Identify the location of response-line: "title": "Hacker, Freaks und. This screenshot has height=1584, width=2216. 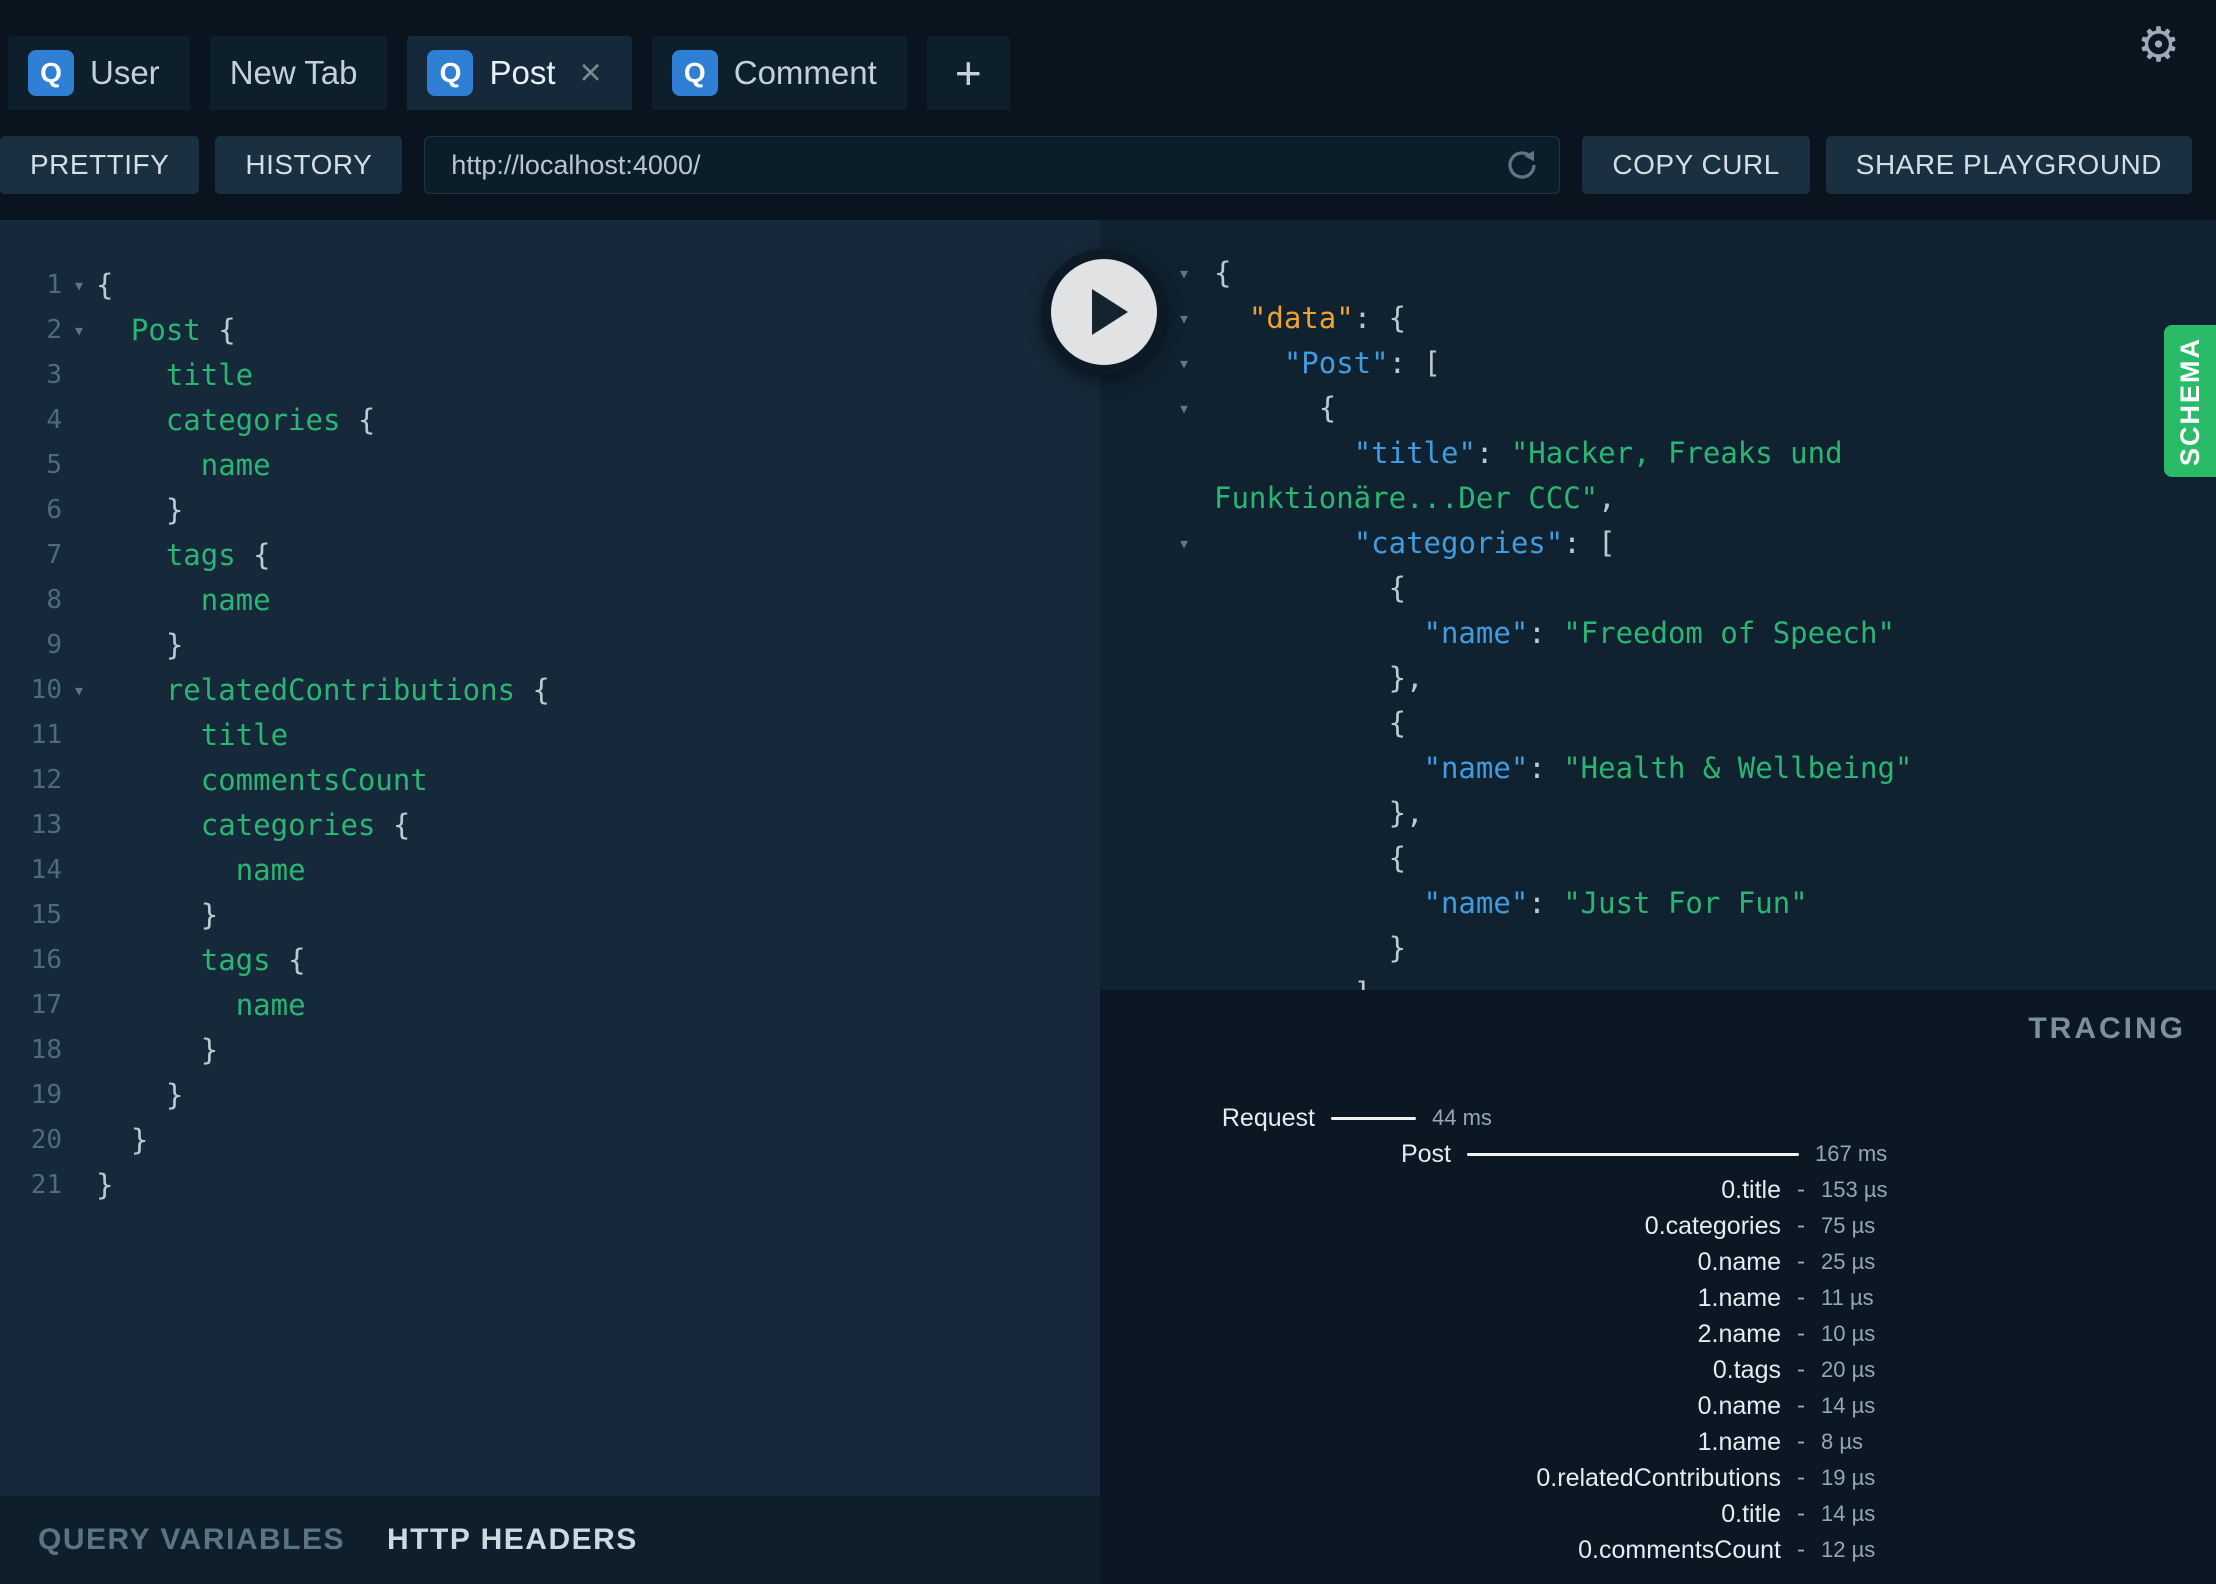
(1697, 452).